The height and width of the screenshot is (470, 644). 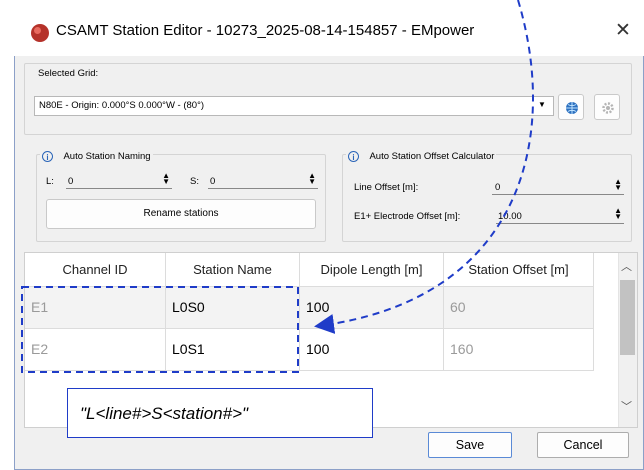 I want to click on annotation-note-text: "L<line#>S<station#>", so click(x=164, y=413).